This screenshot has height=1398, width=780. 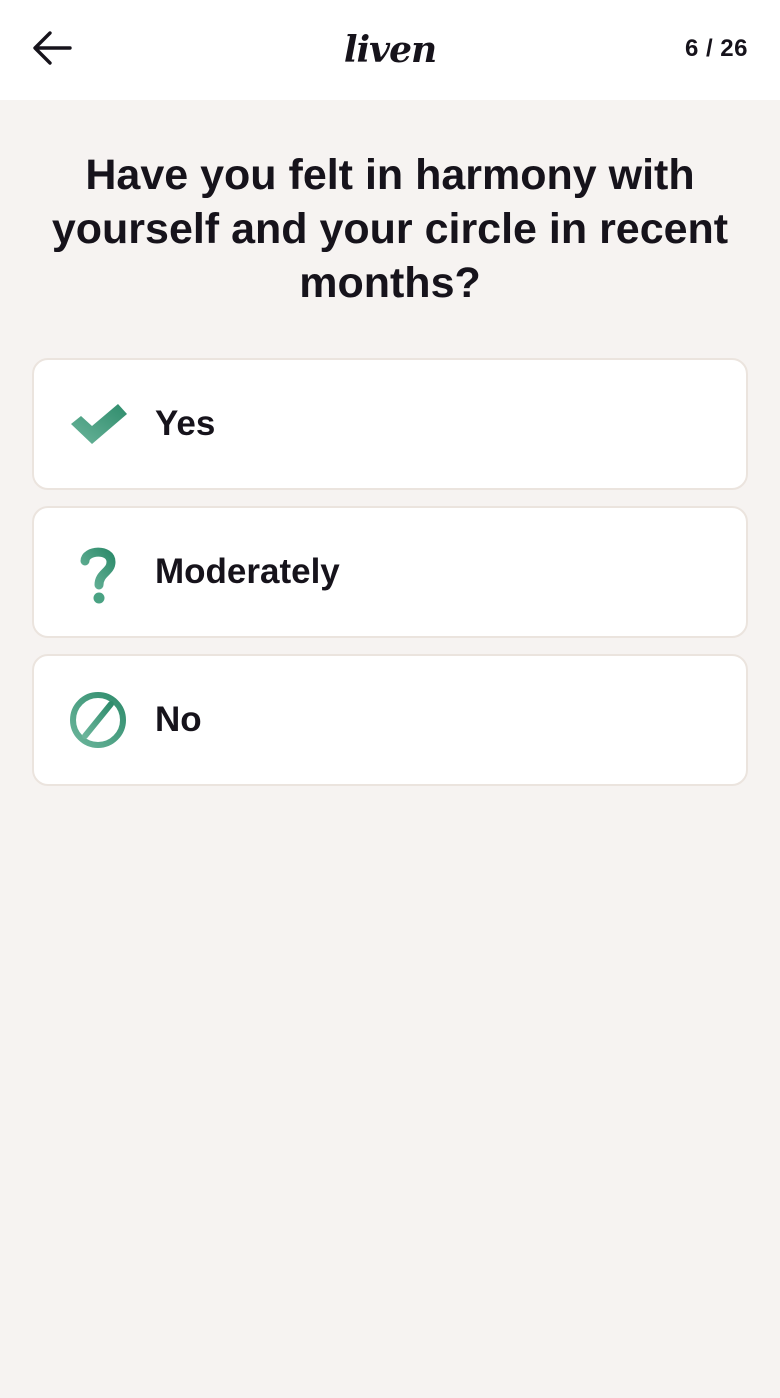 I want to click on app-logo: liven, so click(x=390, y=50).